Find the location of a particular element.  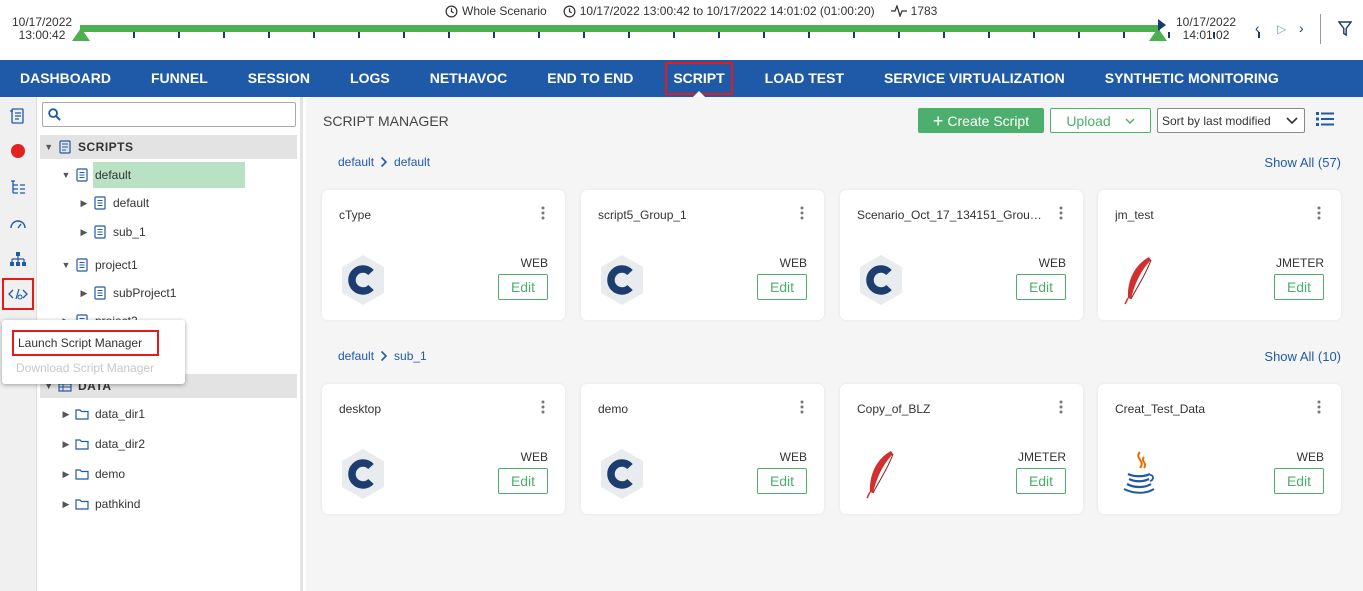

tree-item-default: ▼ default is located at coordinates (152, 175).